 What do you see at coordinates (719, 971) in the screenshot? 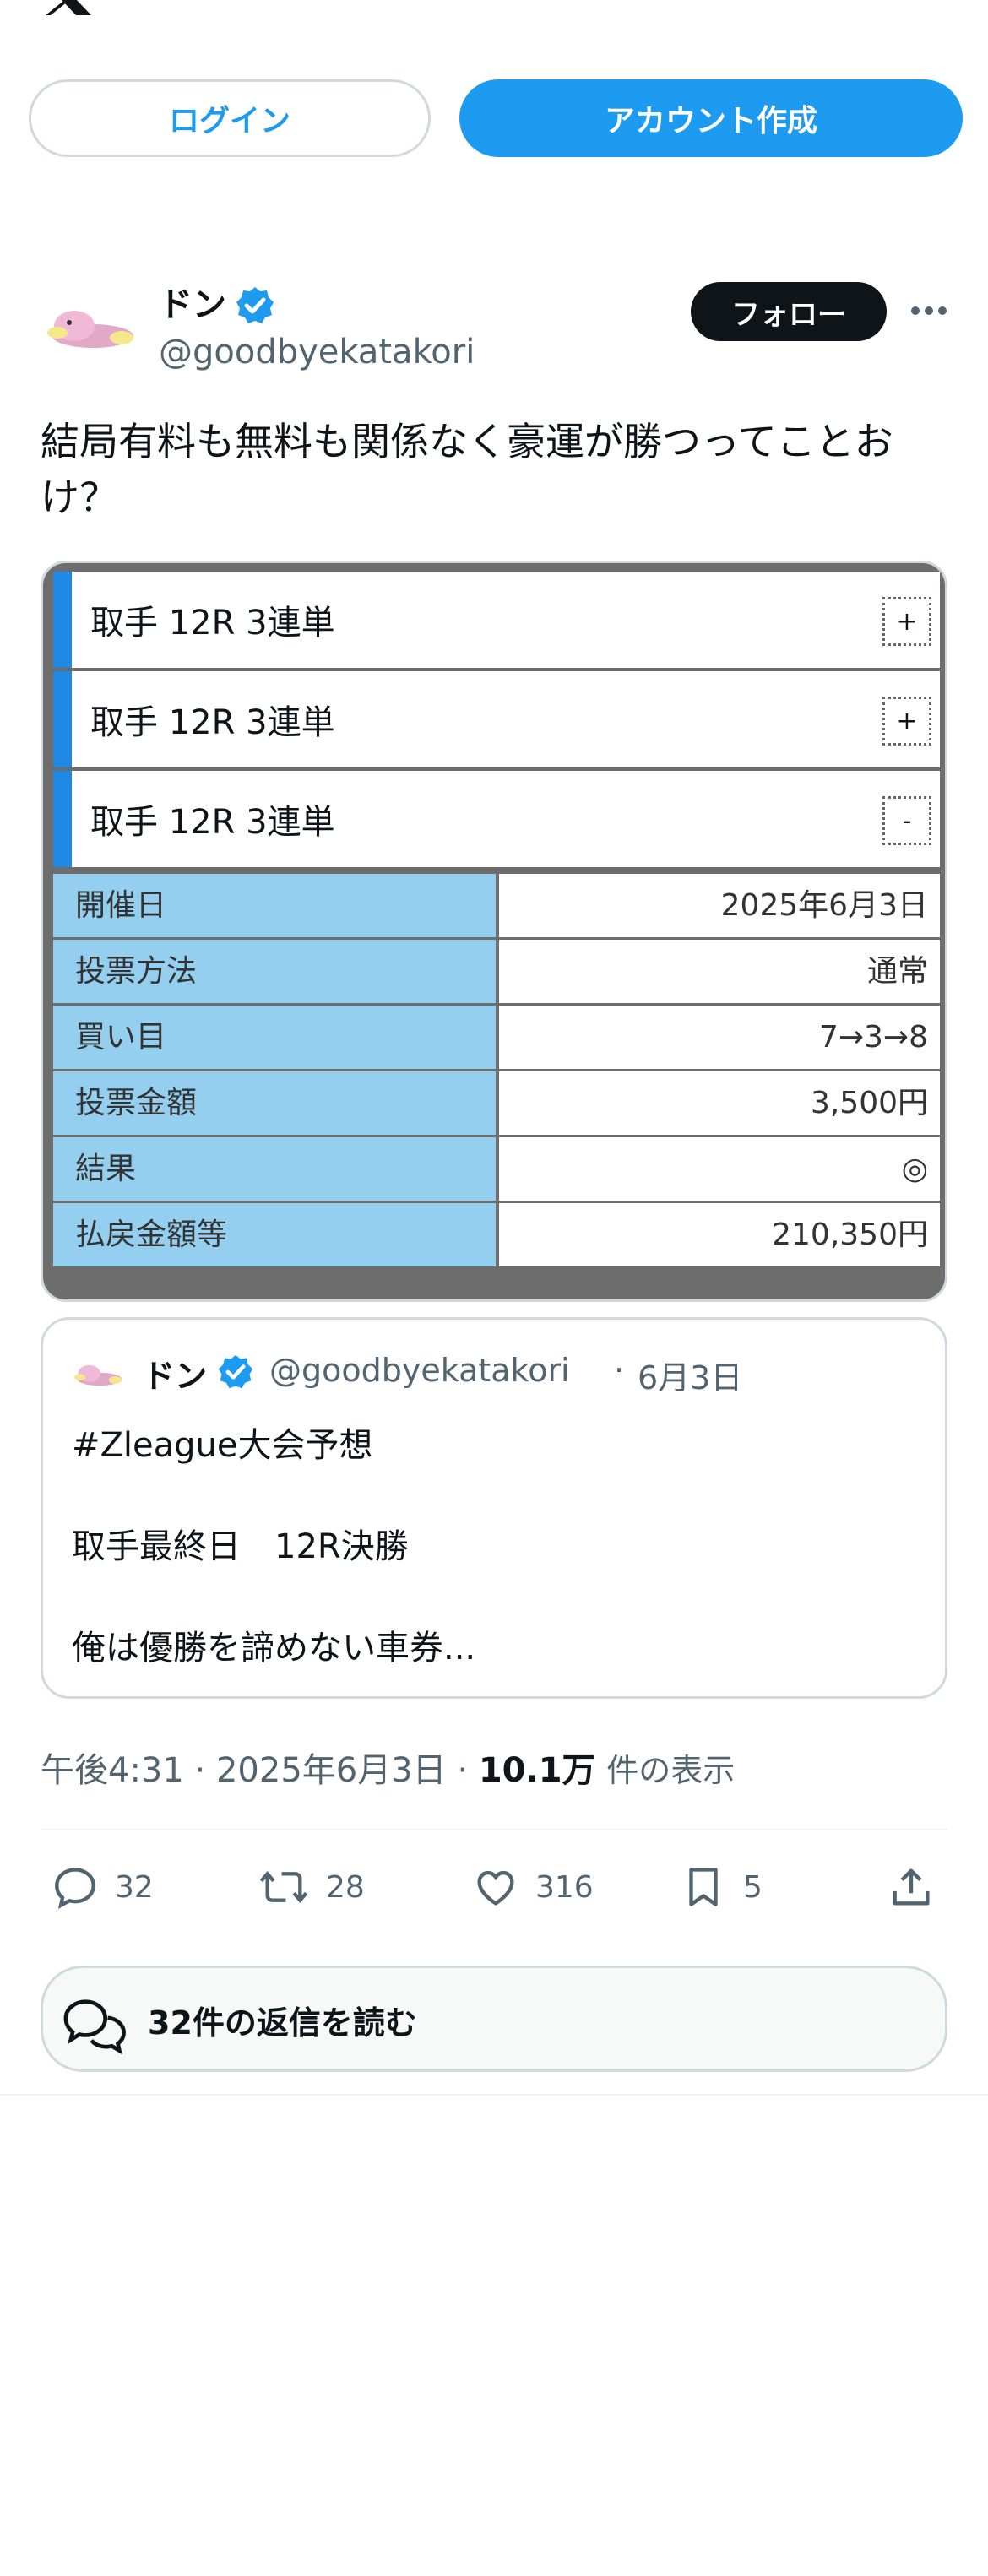
I see `detail-value: 通常` at bounding box center [719, 971].